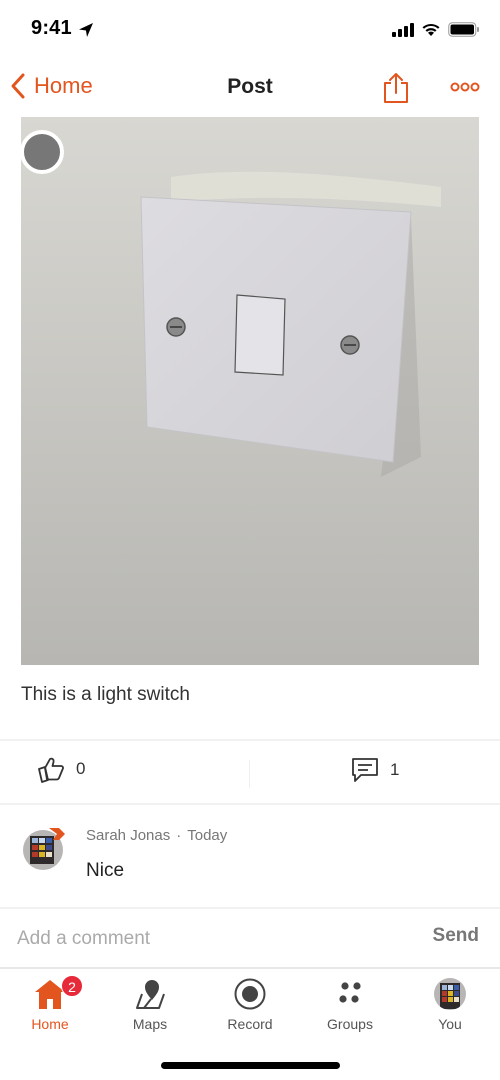  What do you see at coordinates (395, 769) in the screenshot?
I see `comment-count: 1` at bounding box center [395, 769].